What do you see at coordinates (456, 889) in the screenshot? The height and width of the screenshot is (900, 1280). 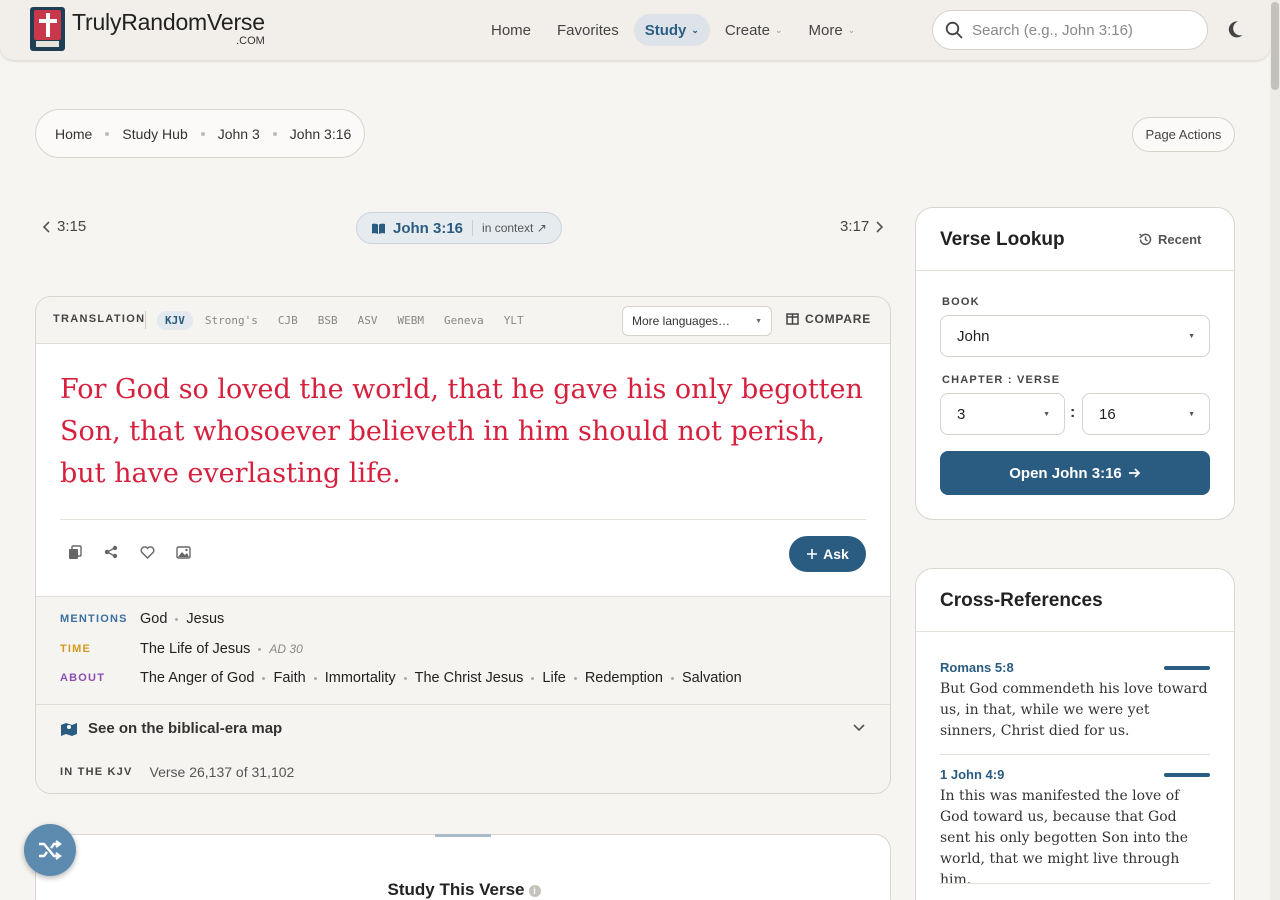 I see `study-title: Study This Verse` at bounding box center [456, 889].